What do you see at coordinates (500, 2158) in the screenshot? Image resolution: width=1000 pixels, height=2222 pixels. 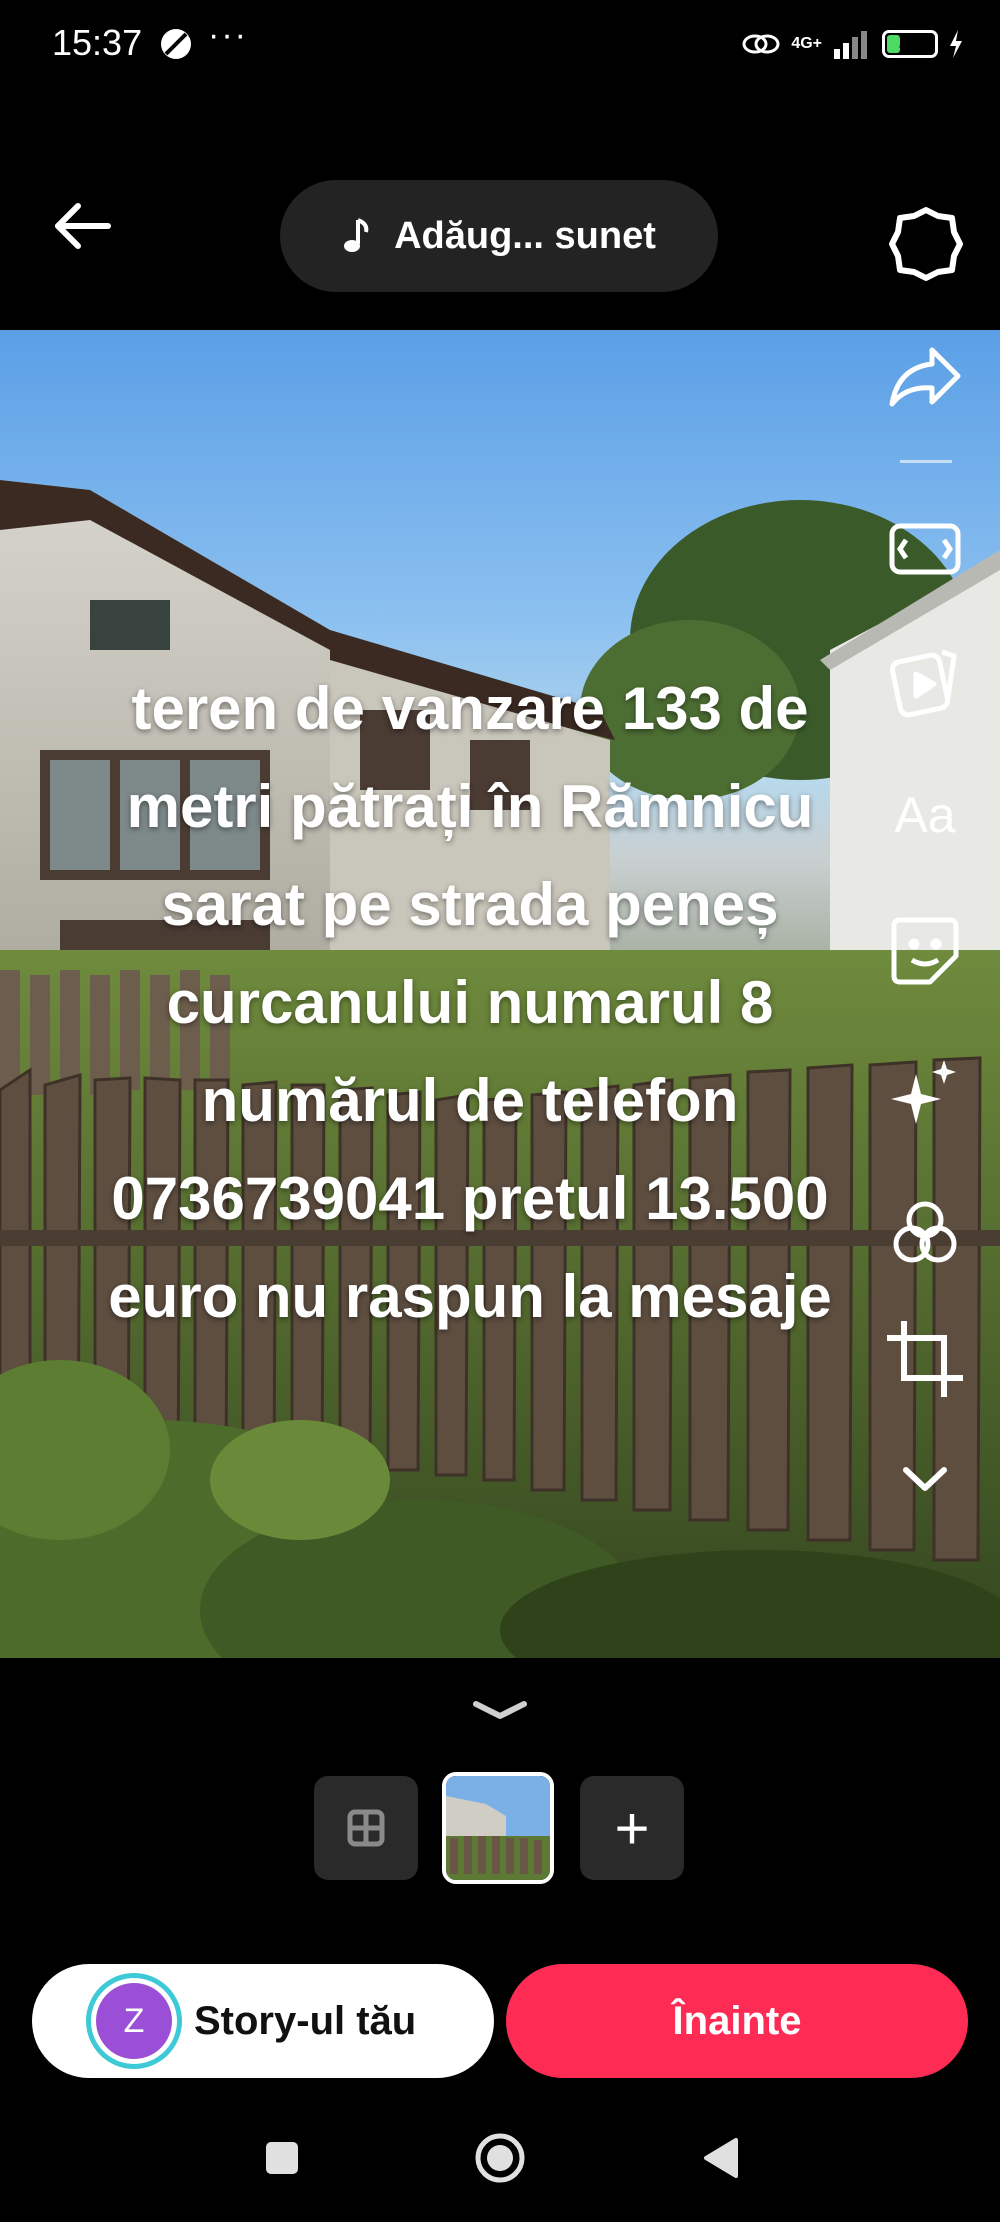 I see `home-nav-button` at bounding box center [500, 2158].